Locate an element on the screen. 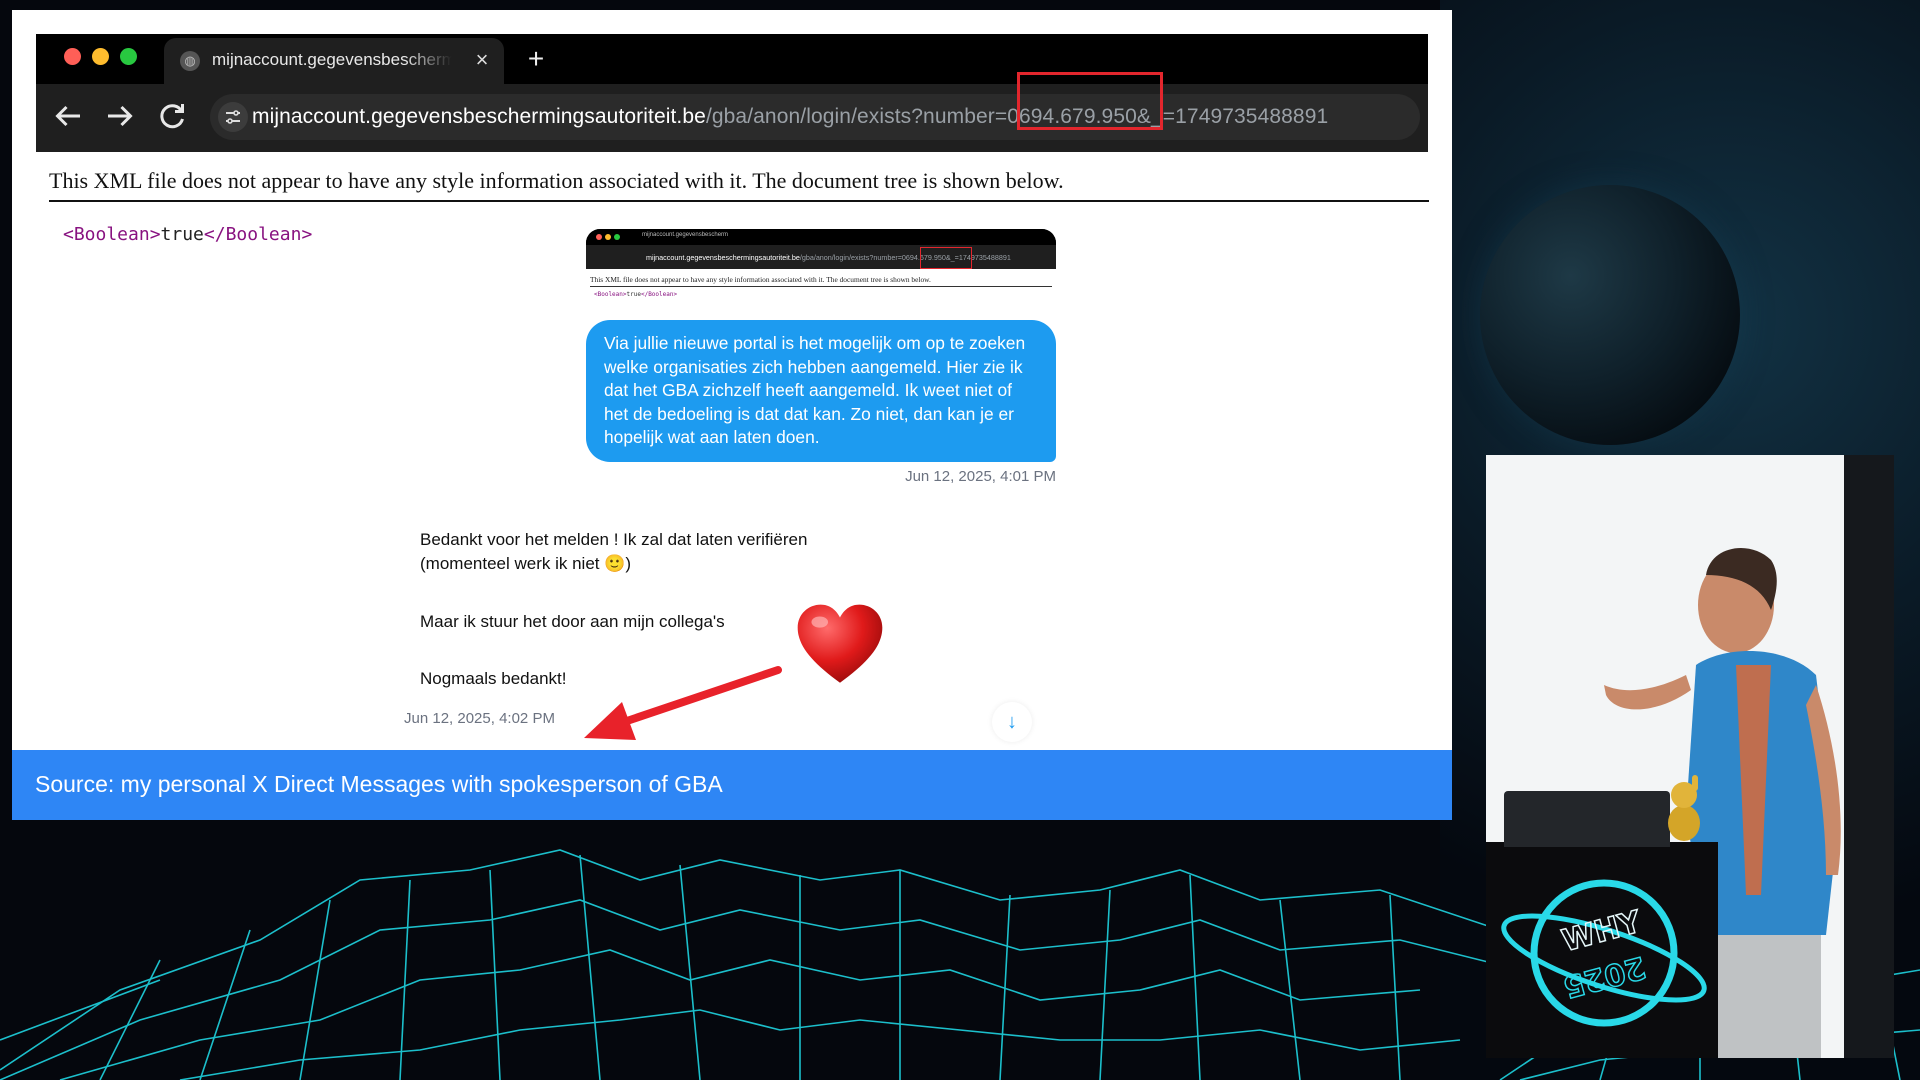 This screenshot has height=1080, width=1920. arrow-pointer-icon is located at coordinates (683, 703).